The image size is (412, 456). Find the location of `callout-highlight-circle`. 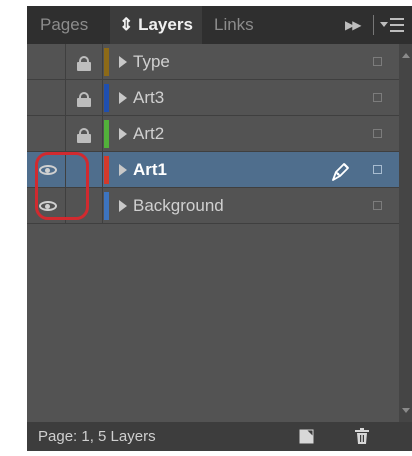

callout-highlight-circle is located at coordinates (62, 186).